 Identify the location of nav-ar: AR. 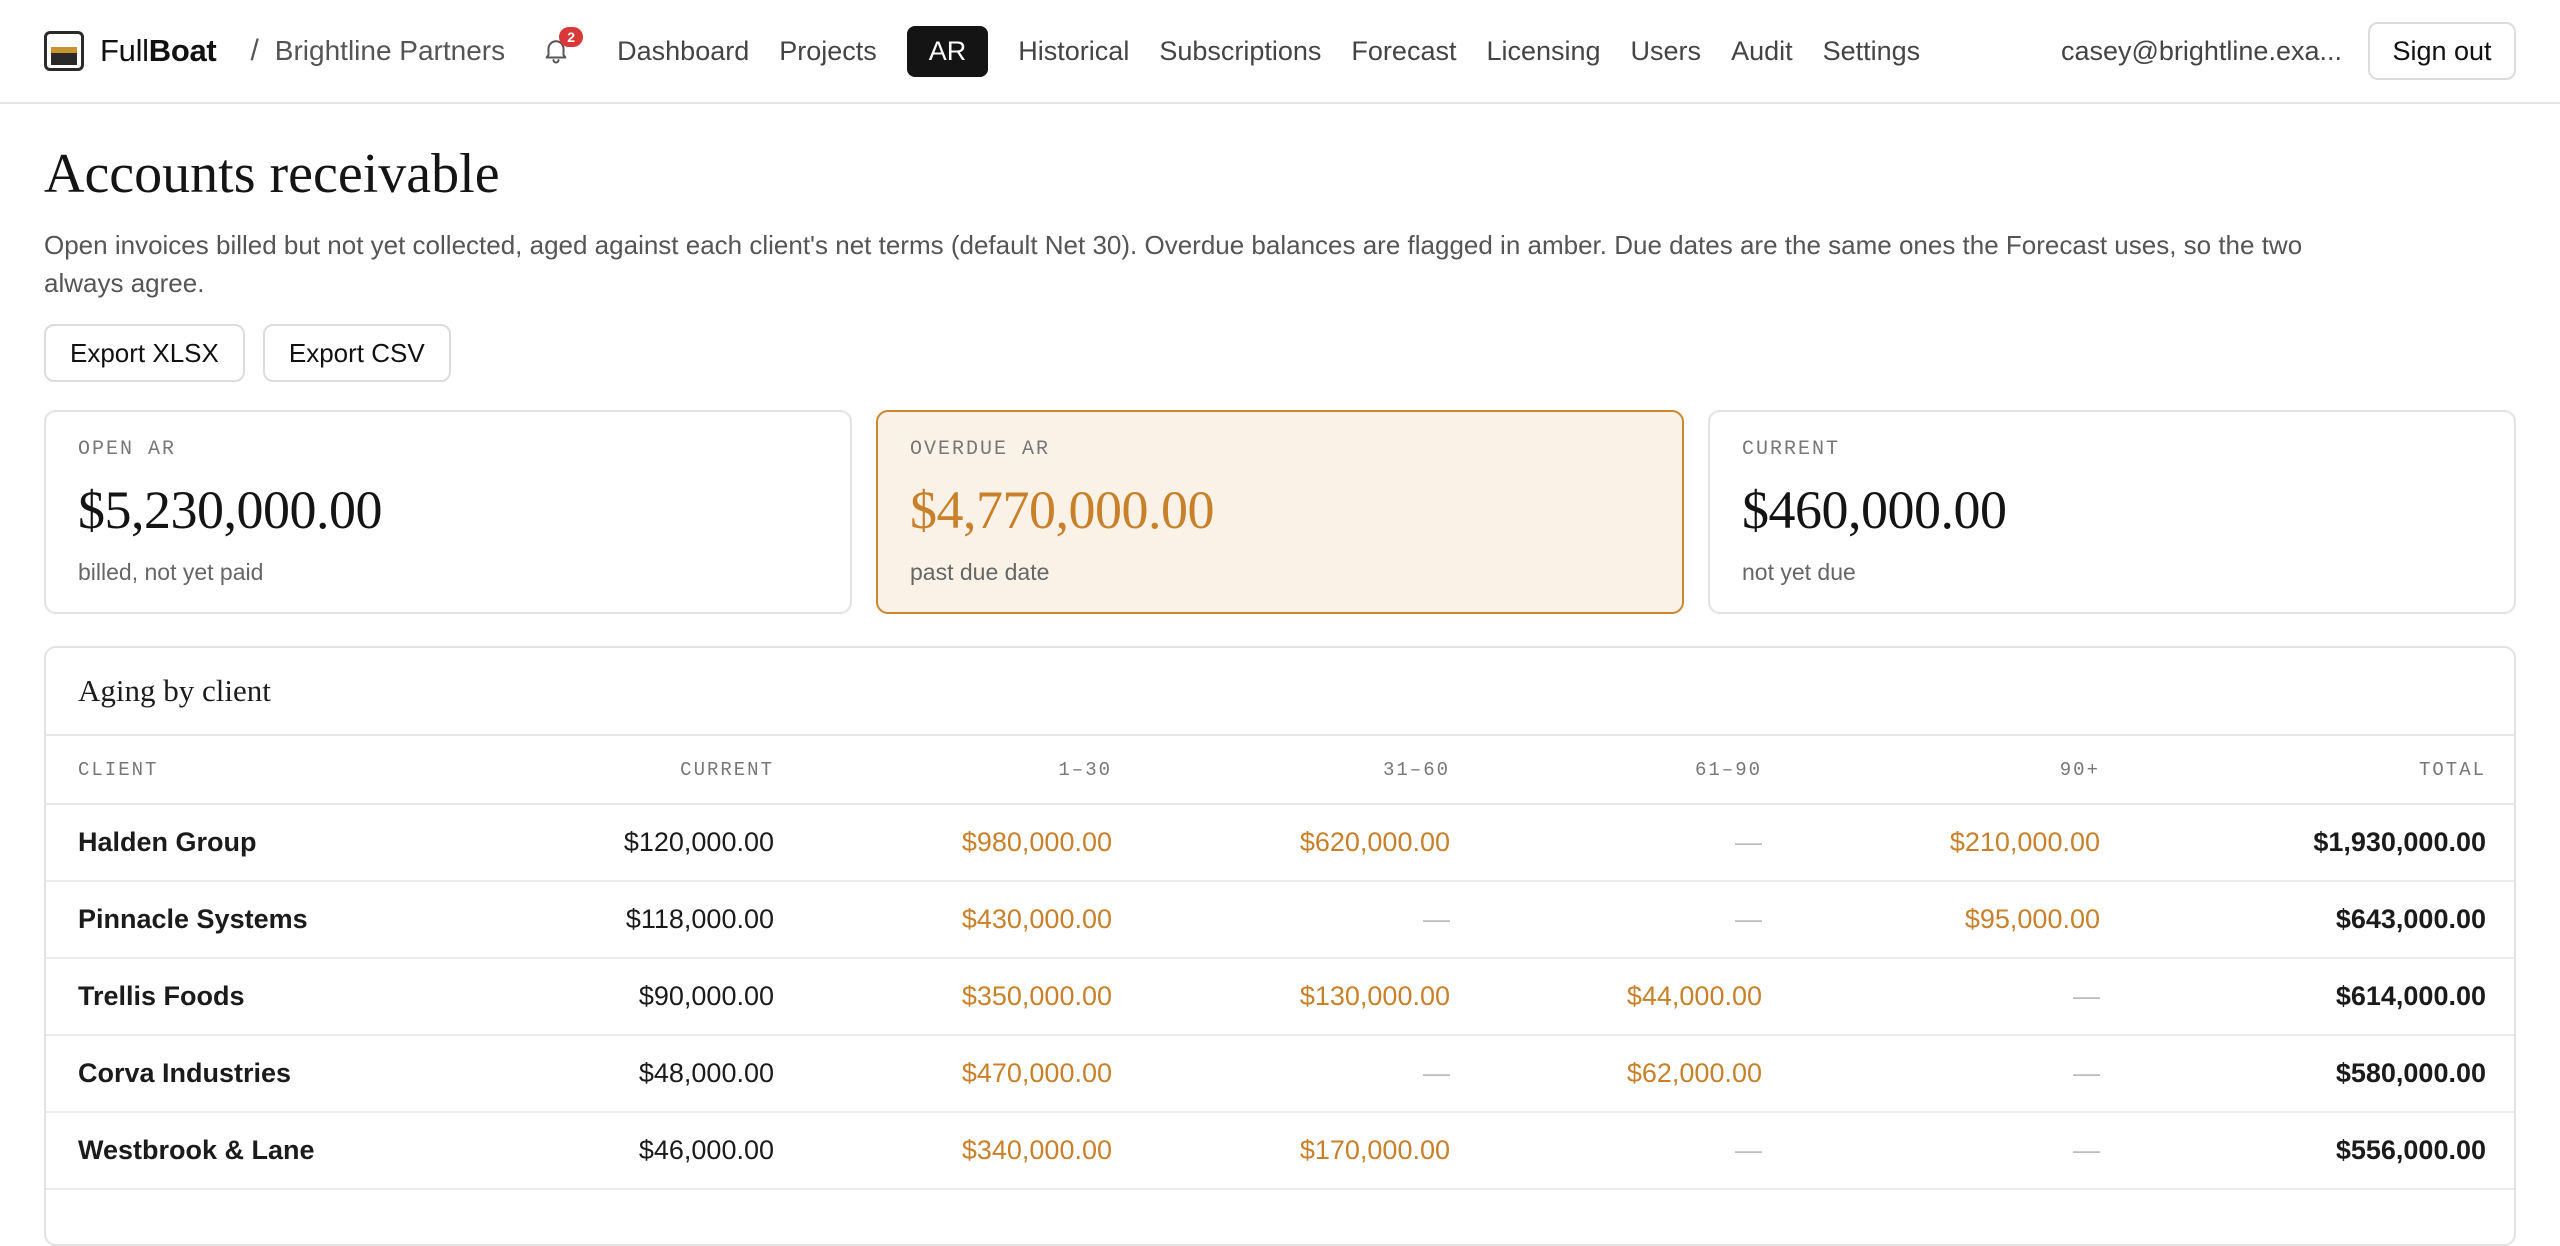
(947, 51).